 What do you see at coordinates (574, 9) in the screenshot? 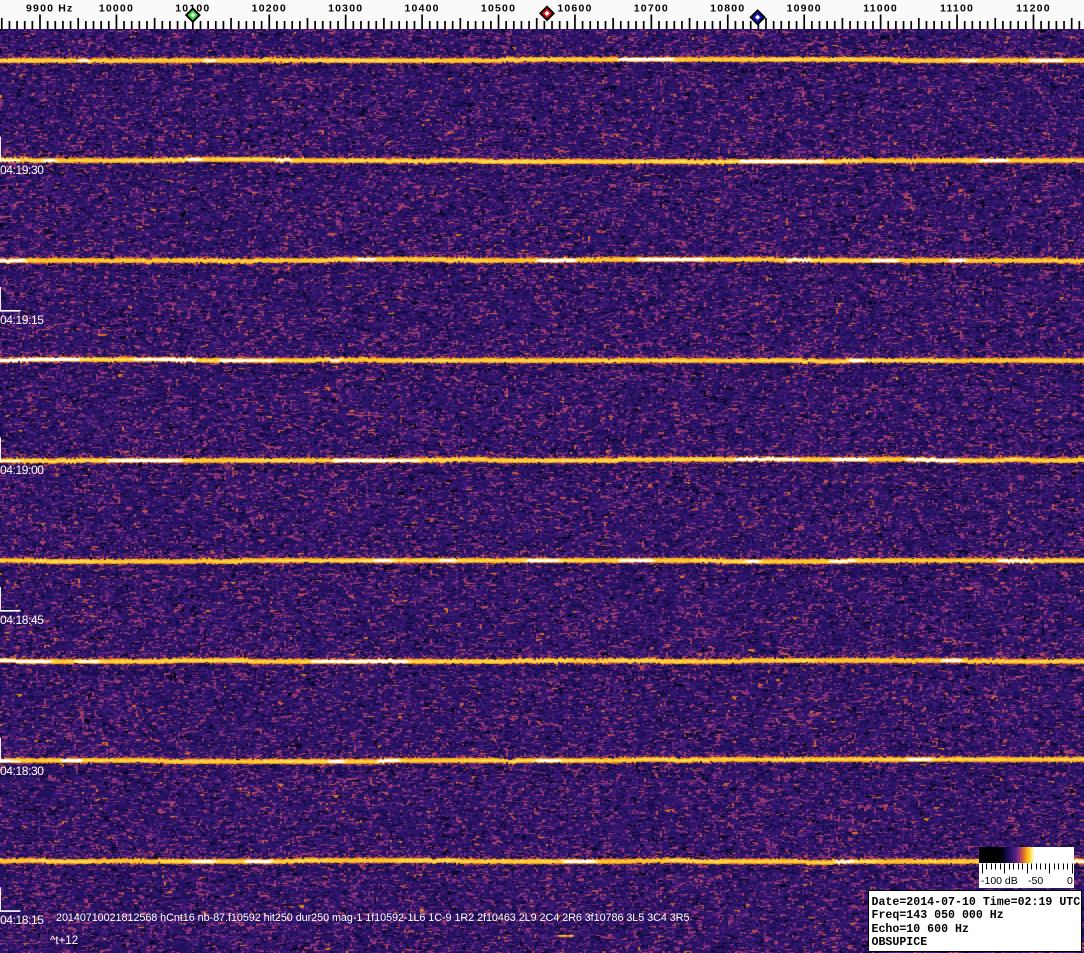
I see `svg-text: 10600` at bounding box center [574, 9].